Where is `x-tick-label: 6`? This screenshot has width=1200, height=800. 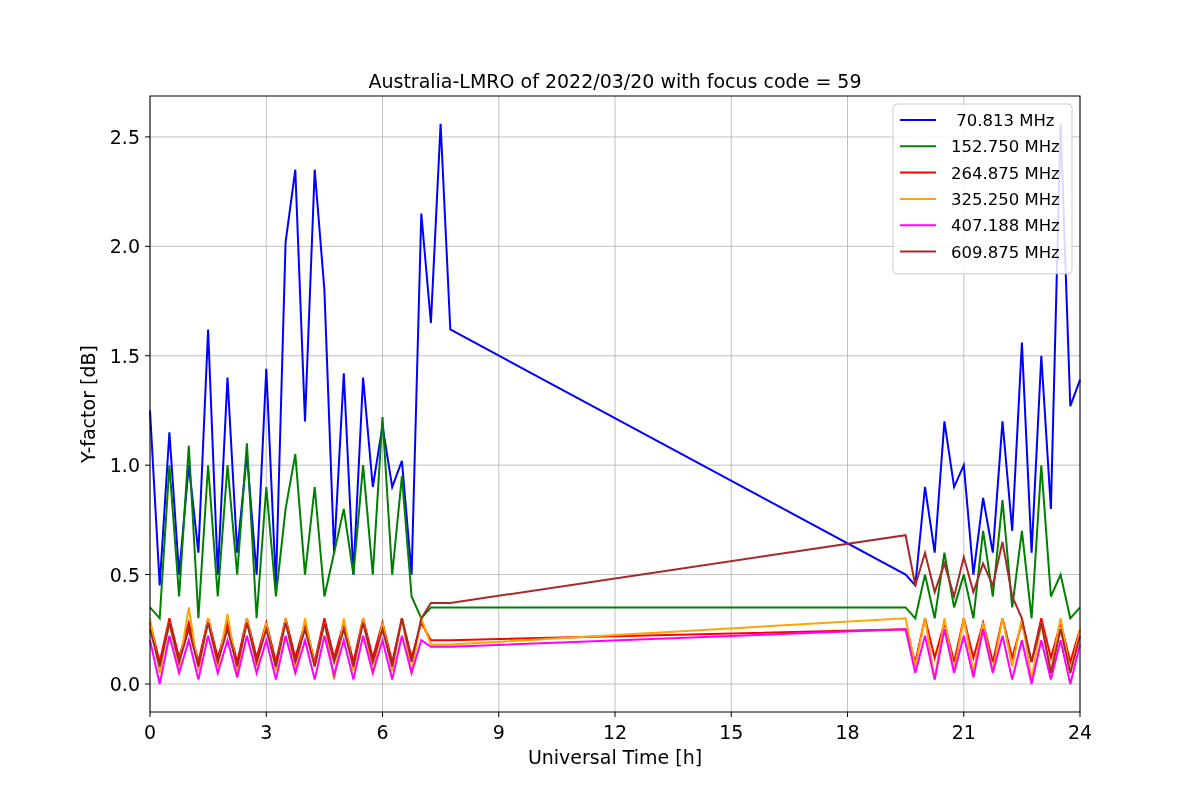
x-tick-label: 6 is located at coordinates (382, 732).